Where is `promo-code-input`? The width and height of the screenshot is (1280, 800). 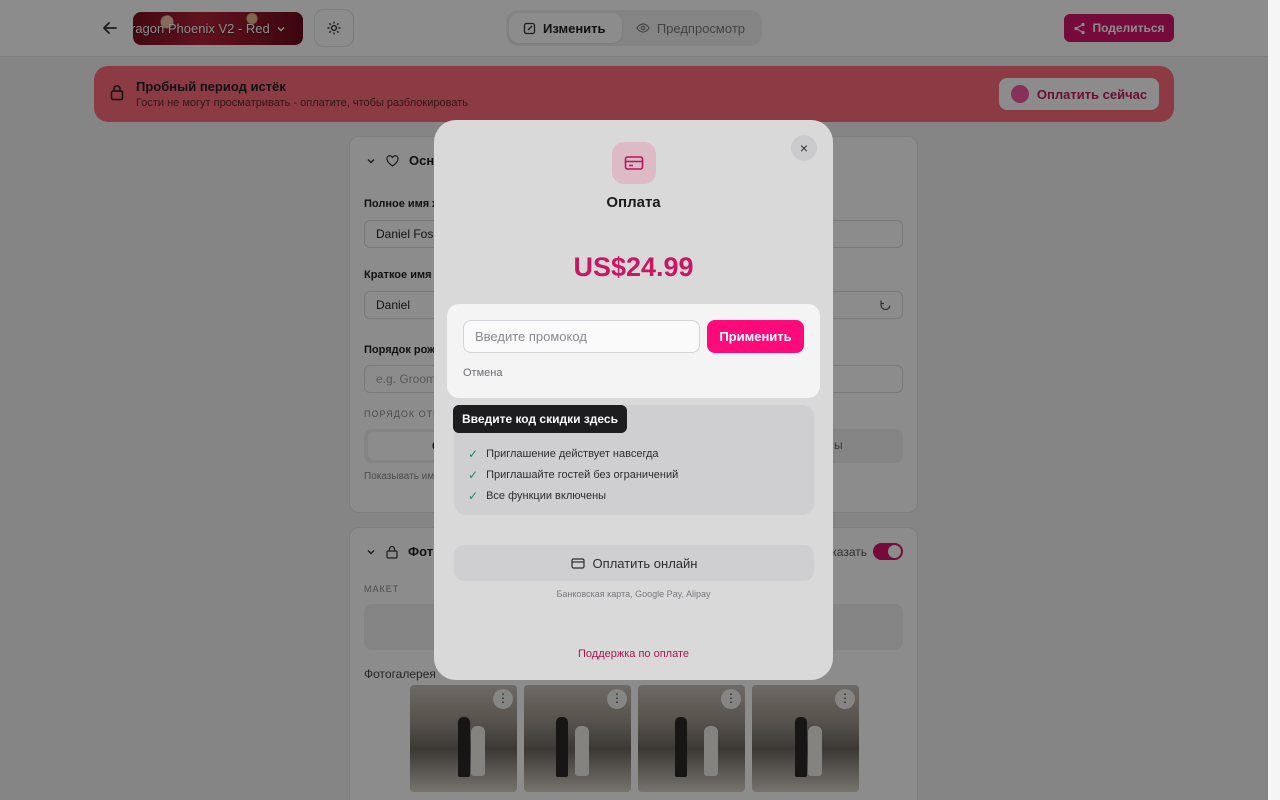
promo-code-input is located at coordinates (581, 336).